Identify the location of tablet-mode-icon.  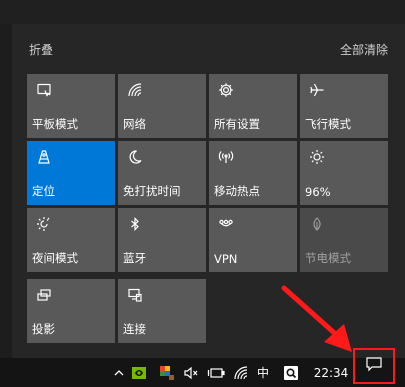
(44, 90).